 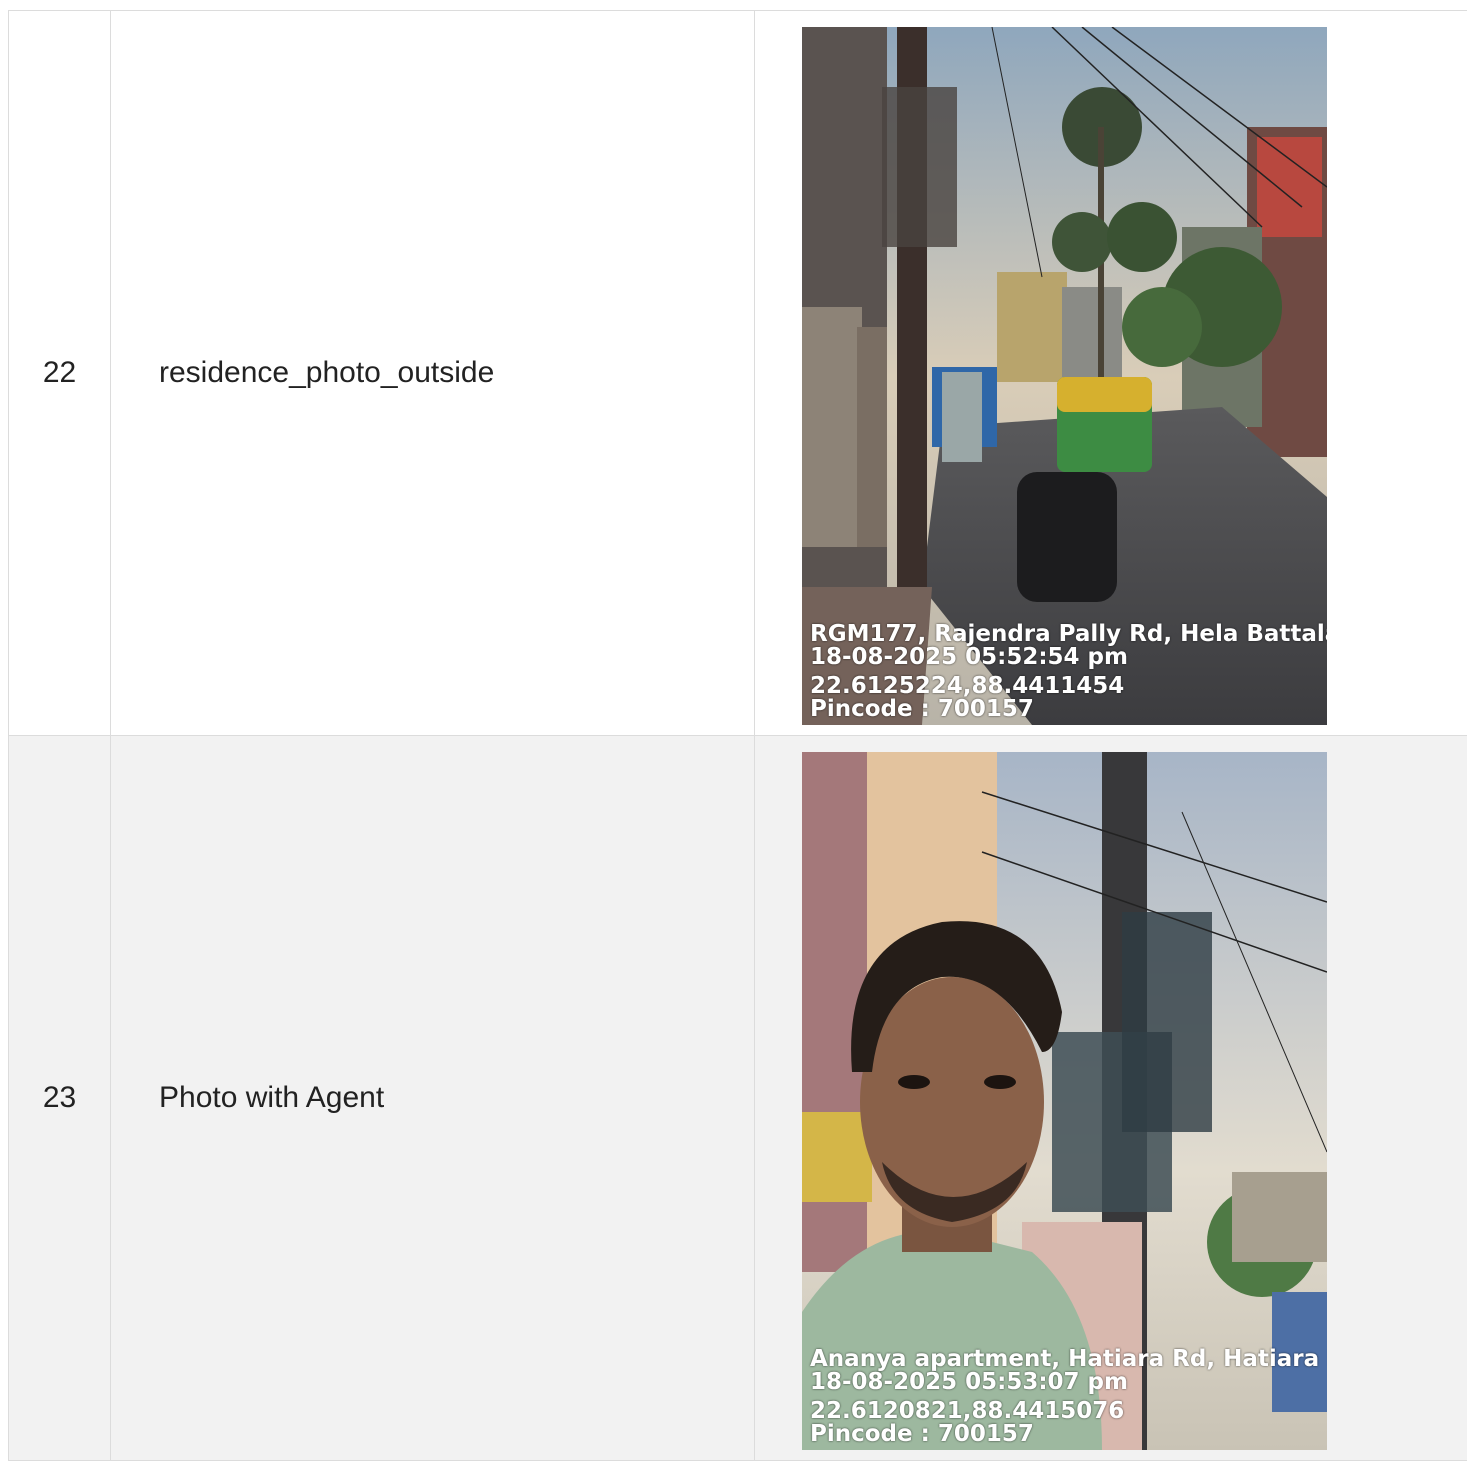 What do you see at coordinates (60, 373) in the screenshot?
I see `row-number: 22` at bounding box center [60, 373].